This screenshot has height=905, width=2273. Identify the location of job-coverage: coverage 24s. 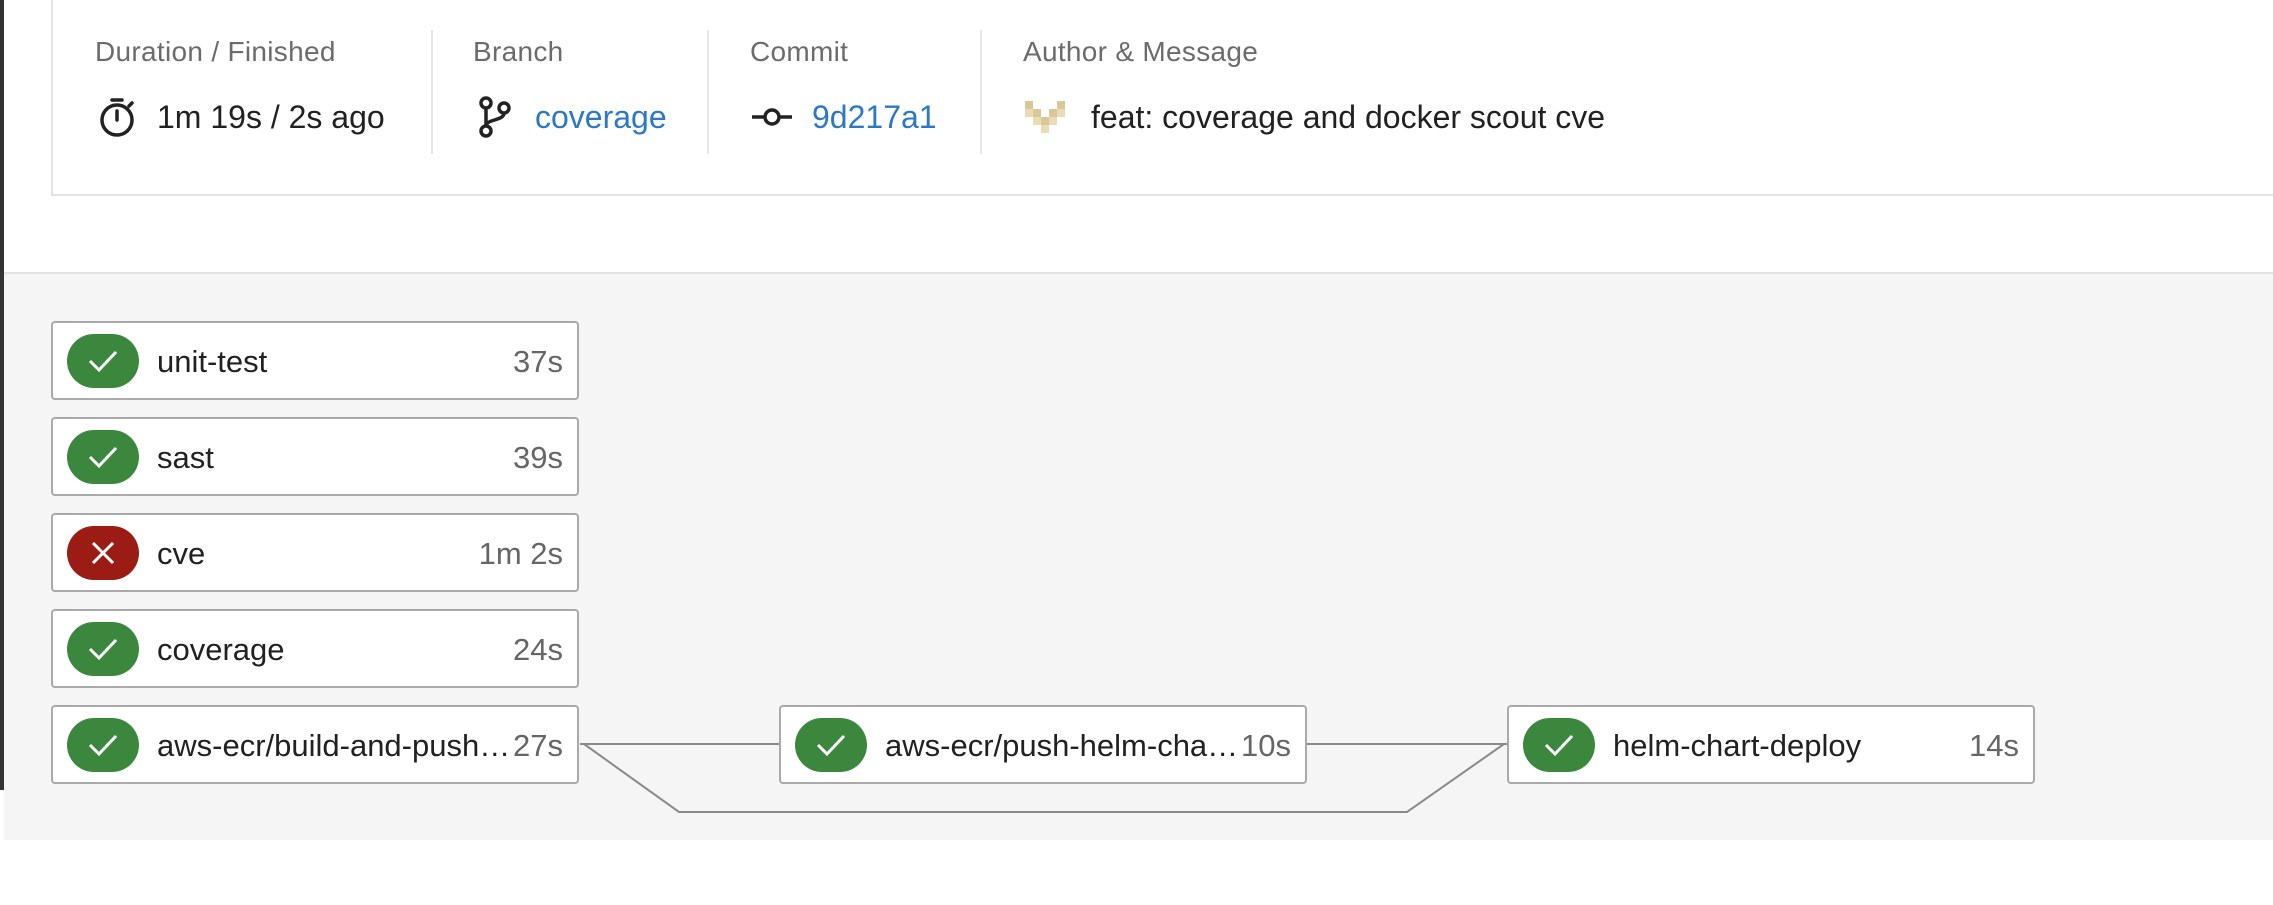
(315, 648).